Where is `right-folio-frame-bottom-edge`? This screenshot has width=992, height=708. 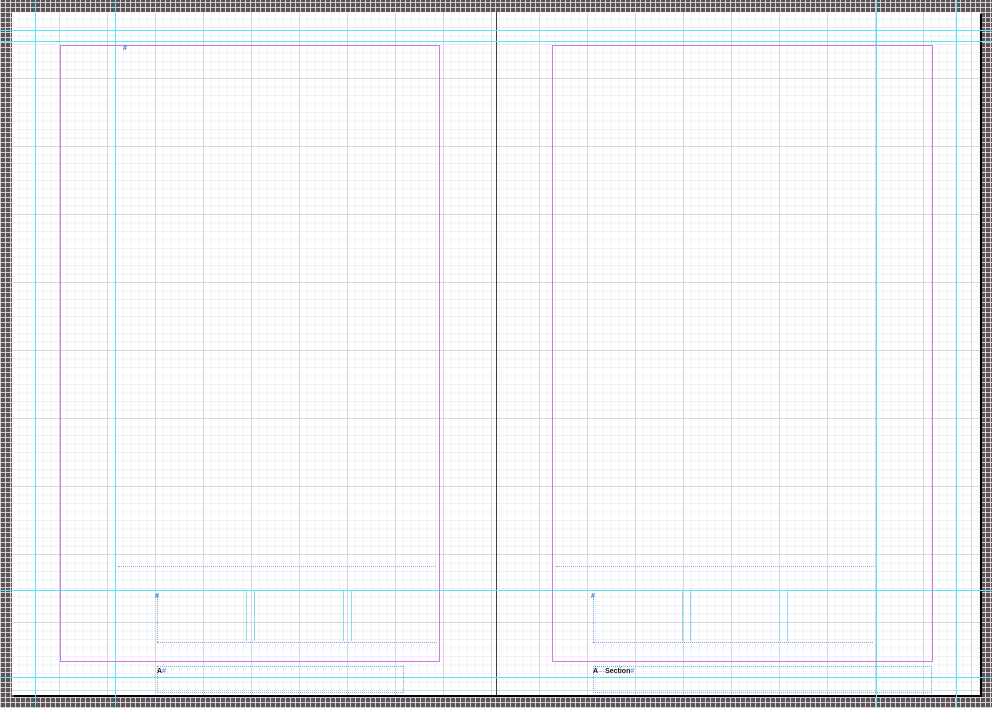 right-folio-frame-bottom-edge is located at coordinates (762, 692).